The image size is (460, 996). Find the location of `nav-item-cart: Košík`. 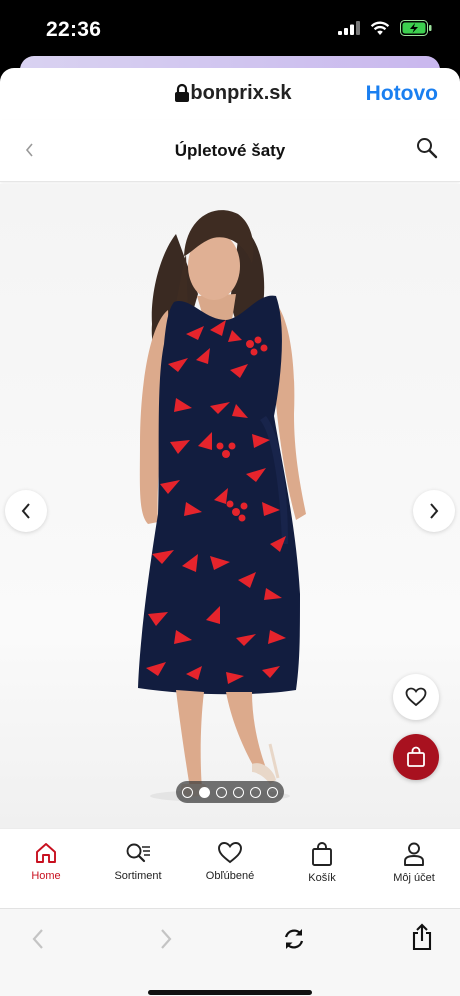

nav-item-cart: Košík is located at coordinates (322, 868).